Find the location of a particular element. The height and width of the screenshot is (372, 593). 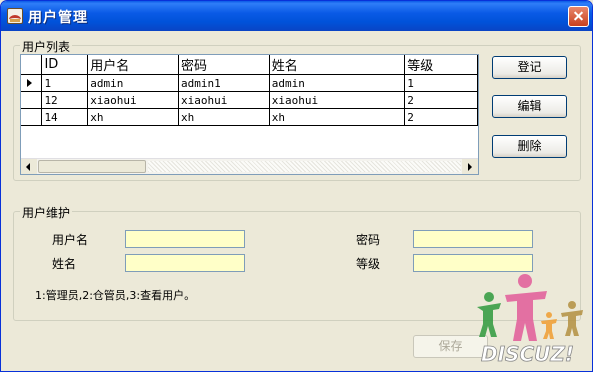

level-legend-note: 1:管理员,2:仓管员,3:查看用户。 is located at coordinates (115, 295).